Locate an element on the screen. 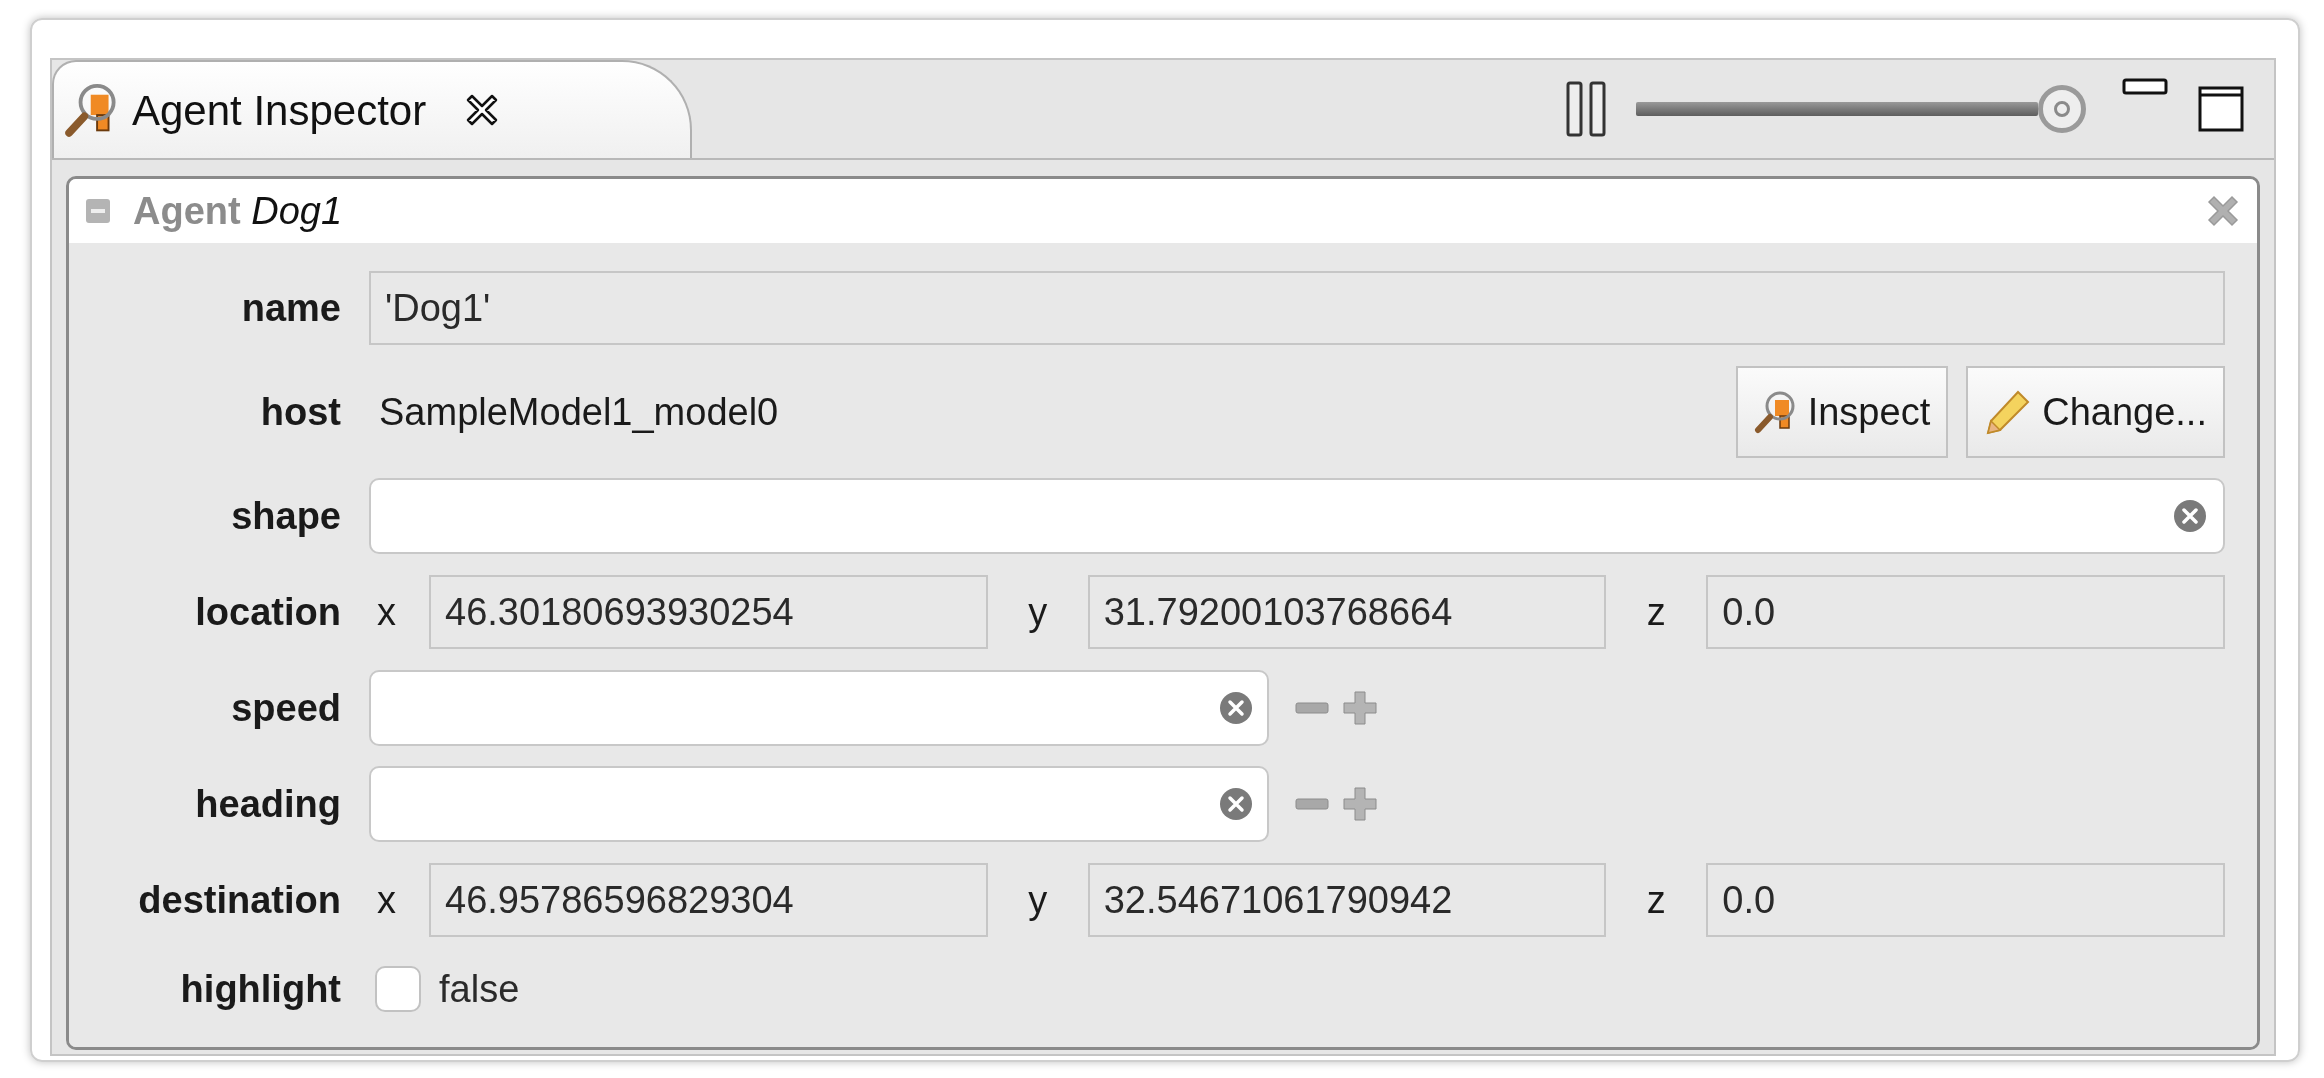 The width and height of the screenshot is (2324, 1078). view-tab: Agent Inspector is located at coordinates (372, 109).